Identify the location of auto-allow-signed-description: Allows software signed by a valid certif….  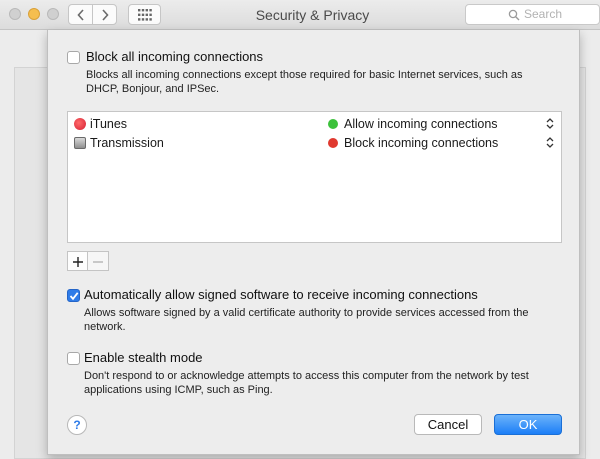
(306, 320).